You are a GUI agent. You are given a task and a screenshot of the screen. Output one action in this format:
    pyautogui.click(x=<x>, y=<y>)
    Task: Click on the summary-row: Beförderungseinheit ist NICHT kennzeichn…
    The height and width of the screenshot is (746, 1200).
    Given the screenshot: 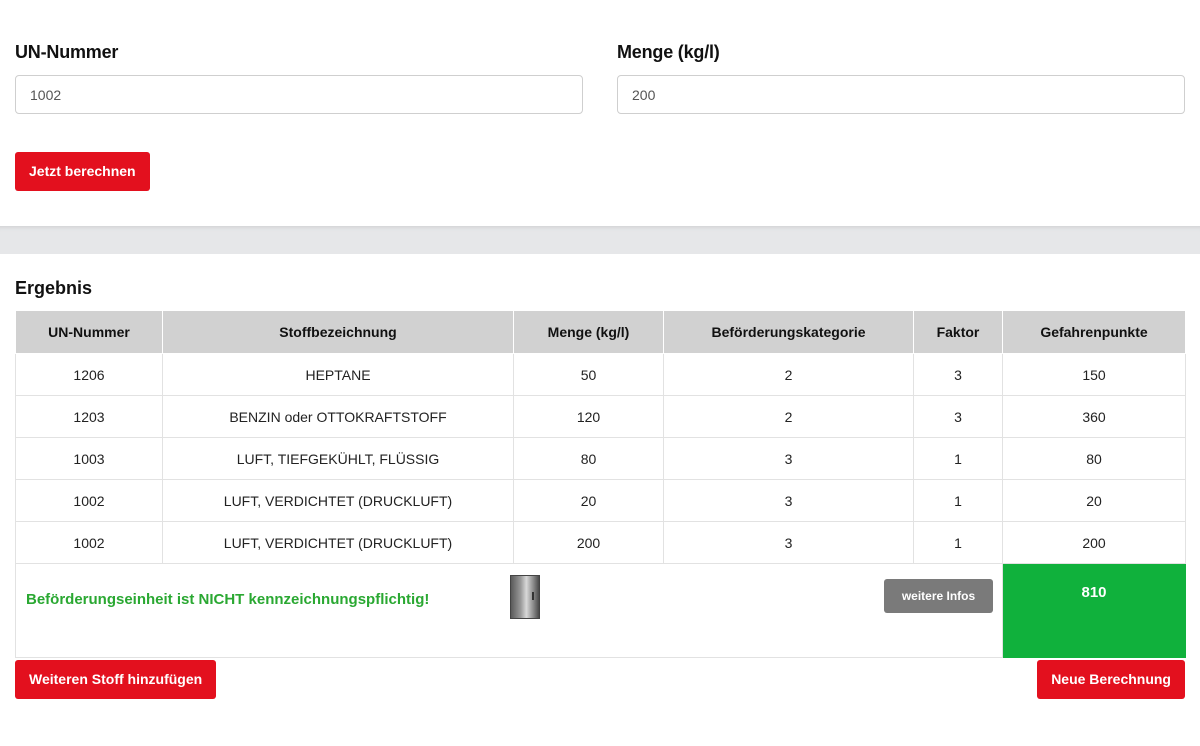 What is the action you would take?
    pyautogui.click(x=600, y=610)
    